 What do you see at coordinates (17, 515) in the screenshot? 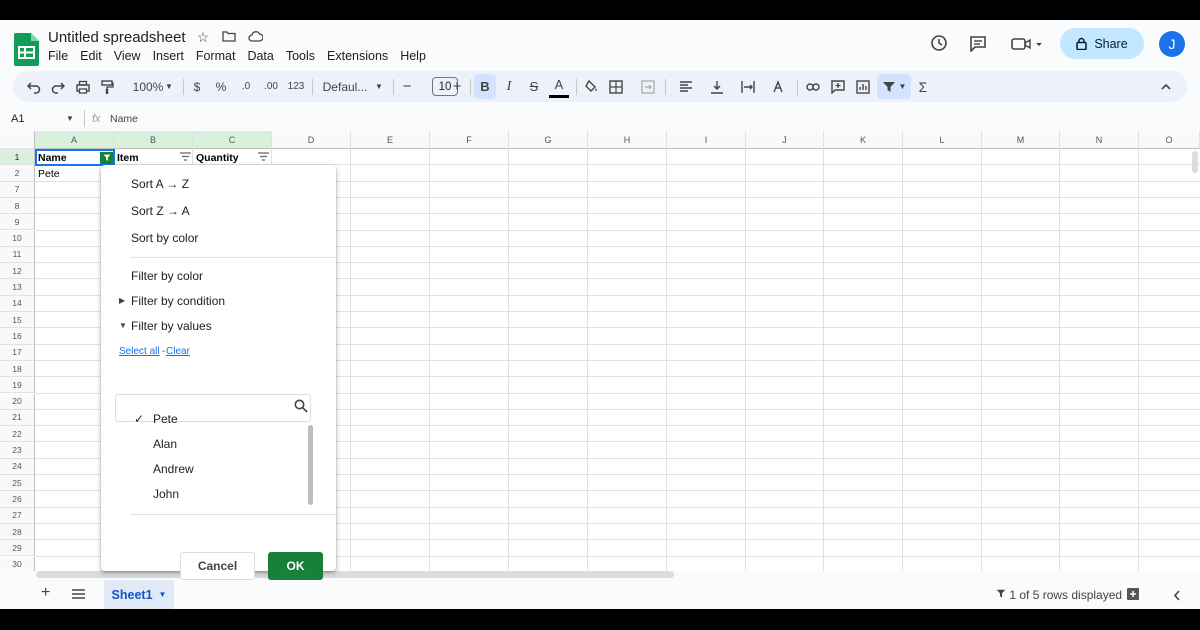
I see `row-header: 27` at bounding box center [17, 515].